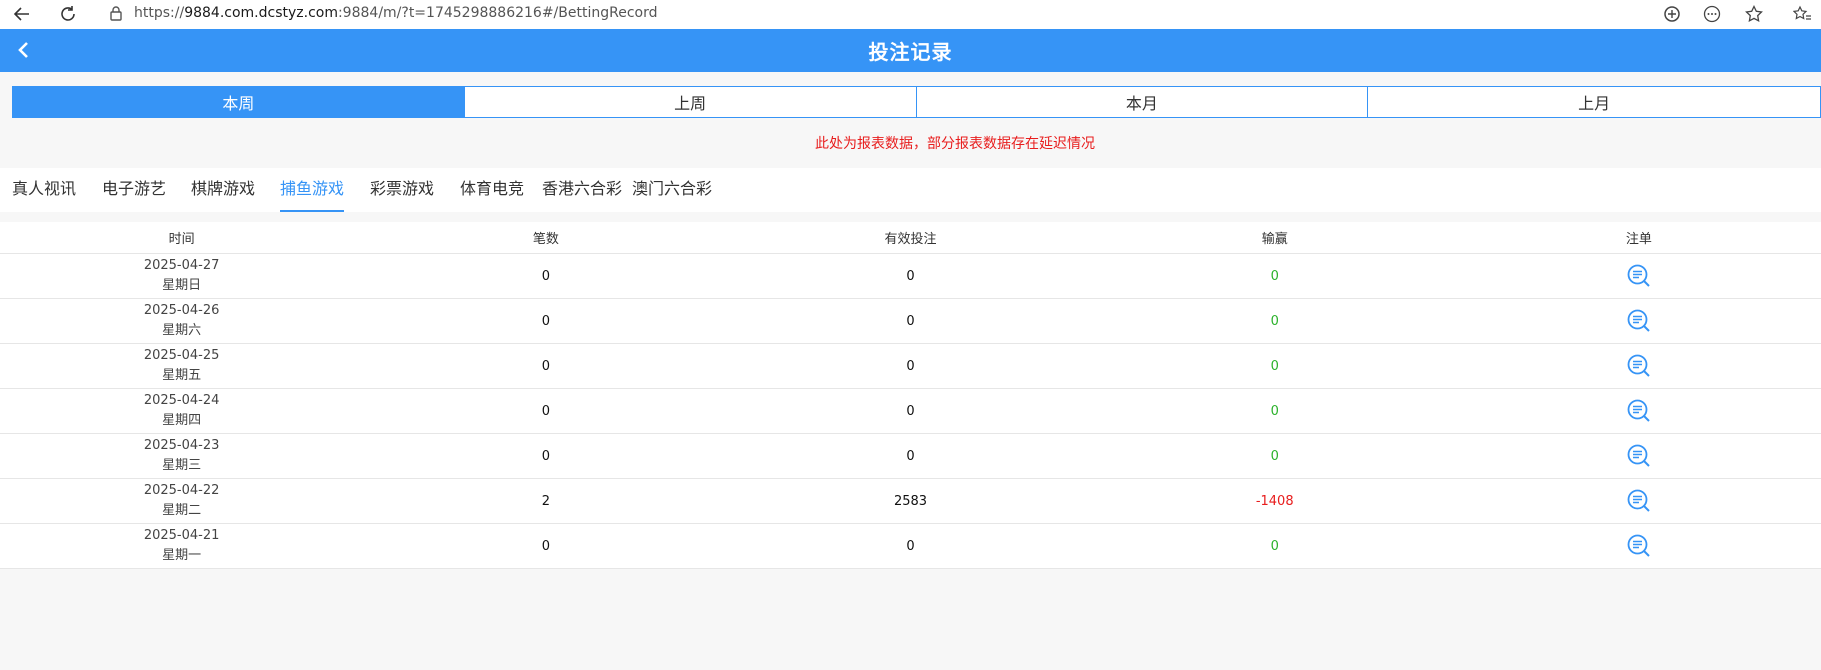  I want to click on tab-last-month: 上月, so click(1594, 102).